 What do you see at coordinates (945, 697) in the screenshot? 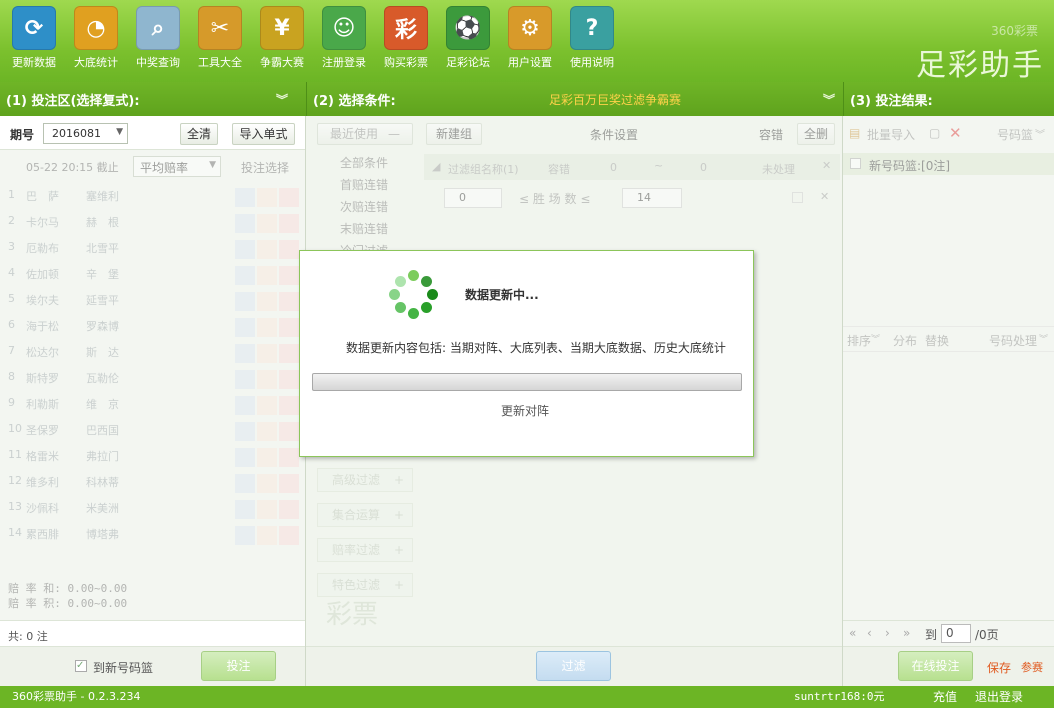
I see `recharge-link: 充值` at bounding box center [945, 697].